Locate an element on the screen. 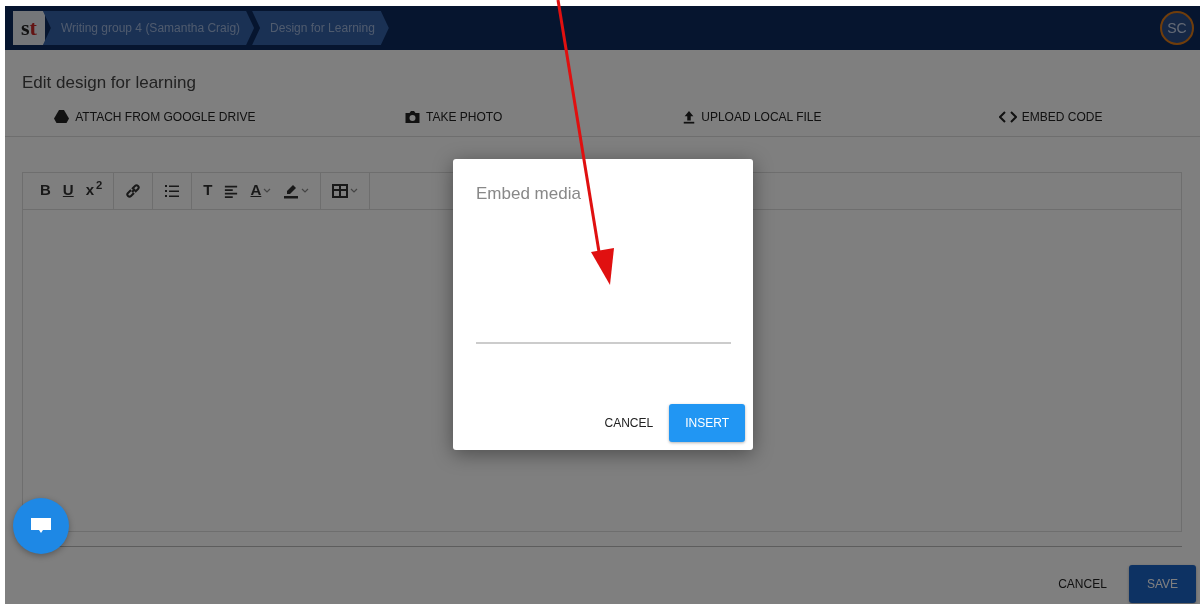 This screenshot has width=1204, height=604. upload-icon is located at coordinates (689, 116).